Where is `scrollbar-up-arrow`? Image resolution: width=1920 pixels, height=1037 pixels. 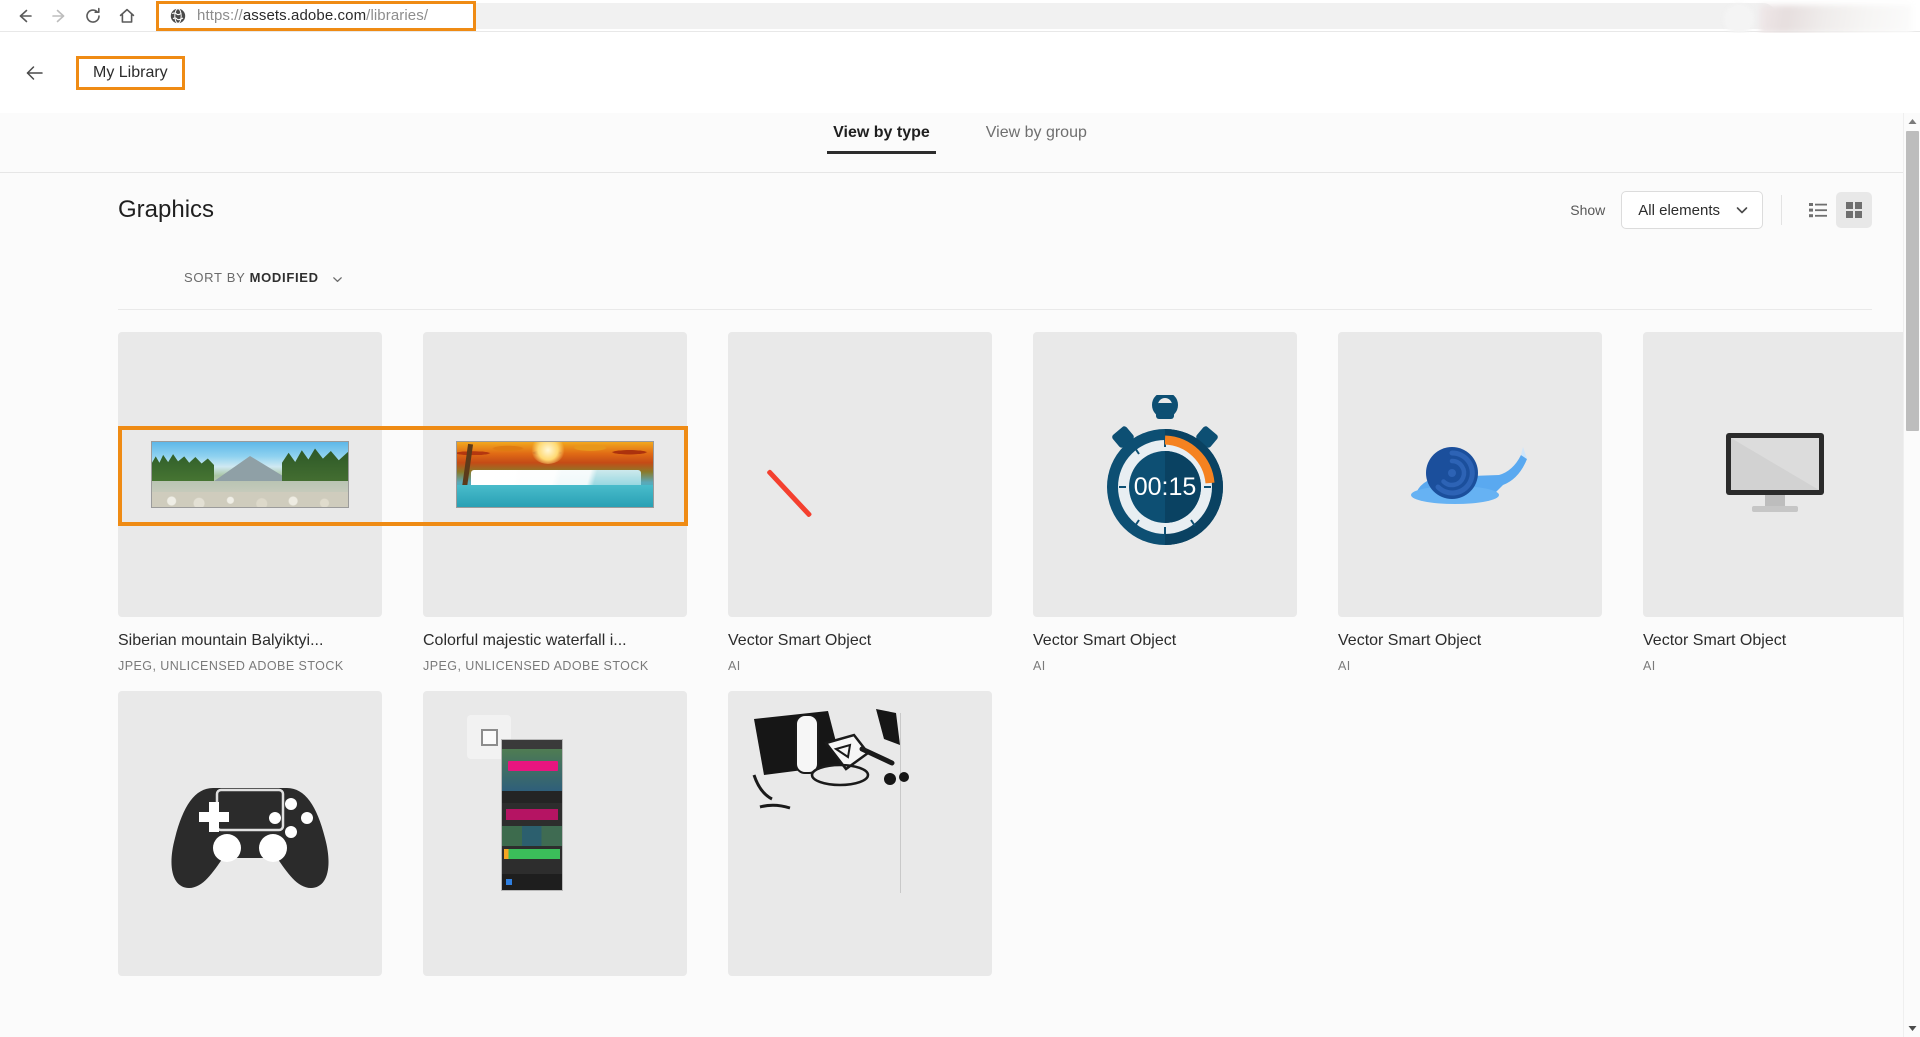 scrollbar-up-arrow is located at coordinates (1912, 121).